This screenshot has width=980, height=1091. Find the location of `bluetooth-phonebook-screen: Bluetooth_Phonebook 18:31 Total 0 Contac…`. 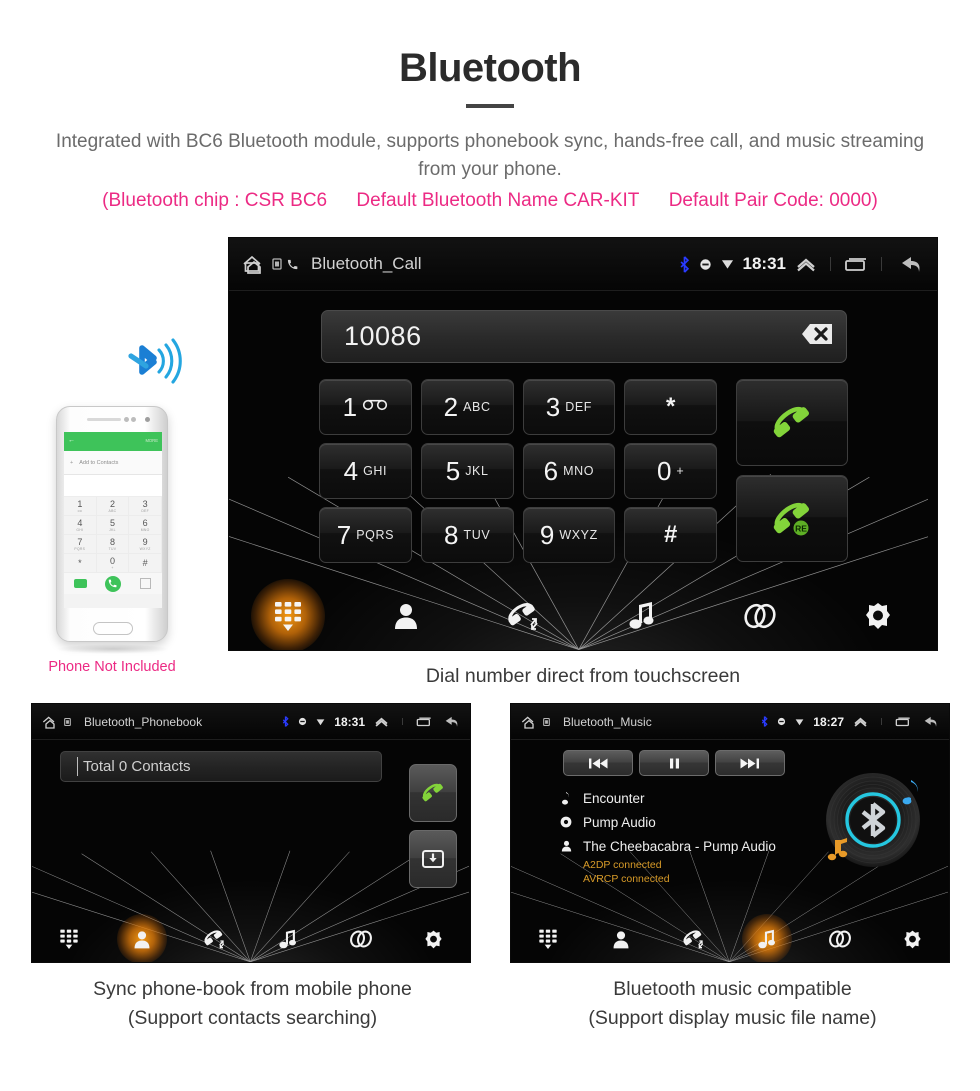

bluetooth-phonebook-screen: Bluetooth_Phonebook 18:31 Total 0 Contac… is located at coordinates (251, 833).